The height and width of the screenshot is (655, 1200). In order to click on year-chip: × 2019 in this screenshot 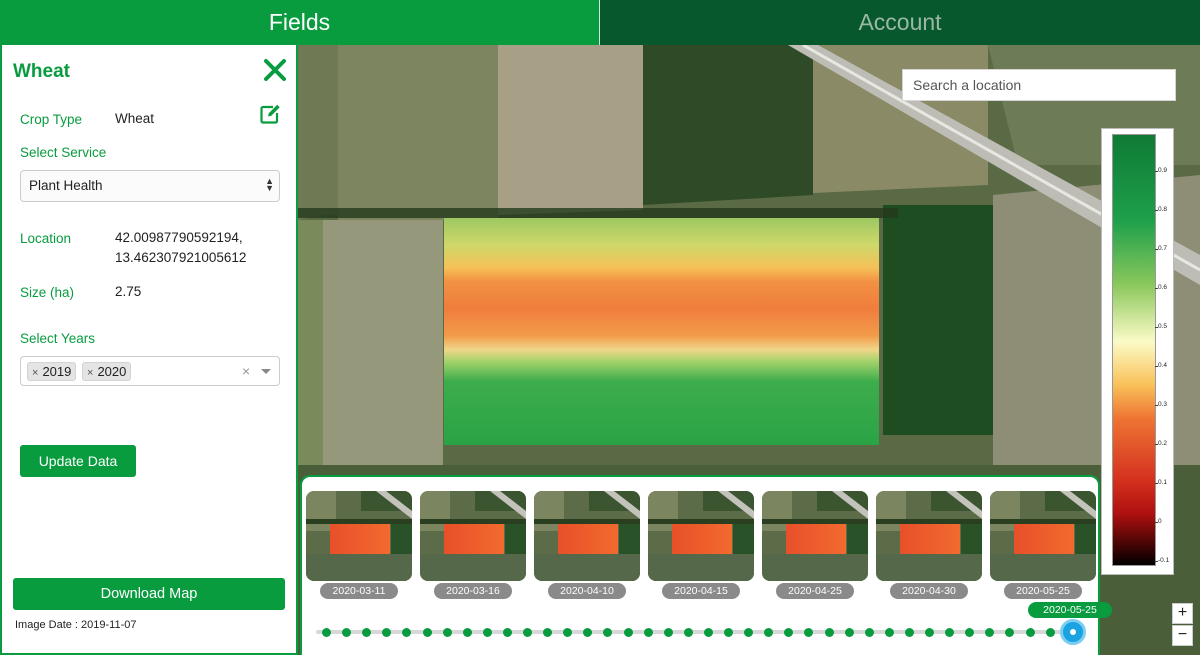, I will do `click(52, 371)`.